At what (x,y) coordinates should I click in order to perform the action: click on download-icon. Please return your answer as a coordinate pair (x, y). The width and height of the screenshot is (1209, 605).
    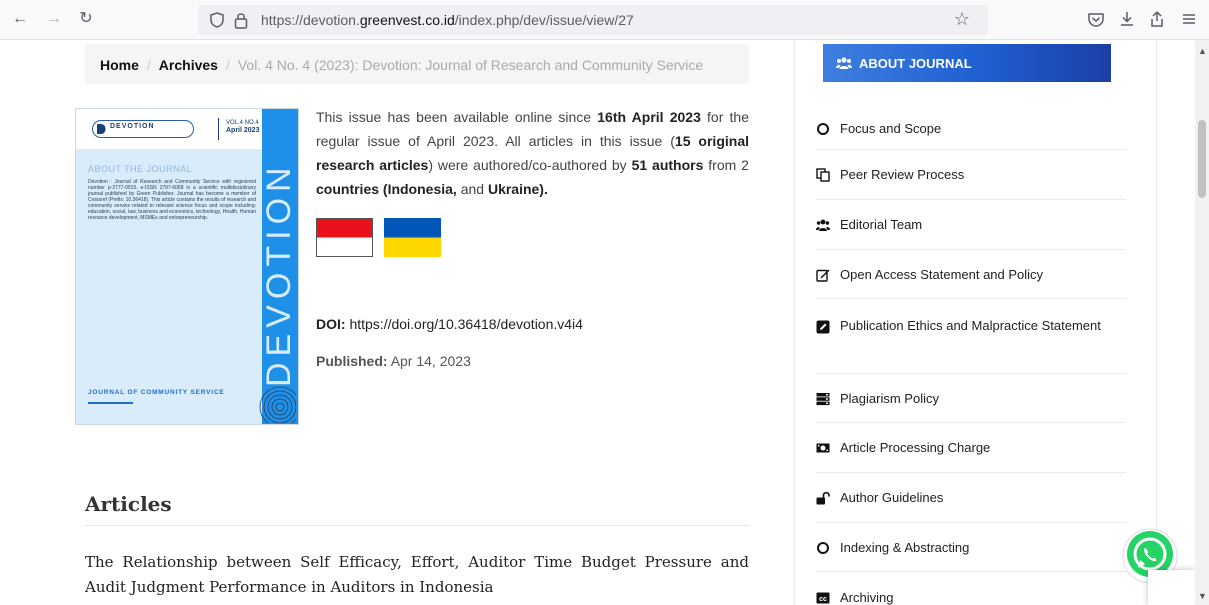
    Looking at the image, I should click on (1127, 19).